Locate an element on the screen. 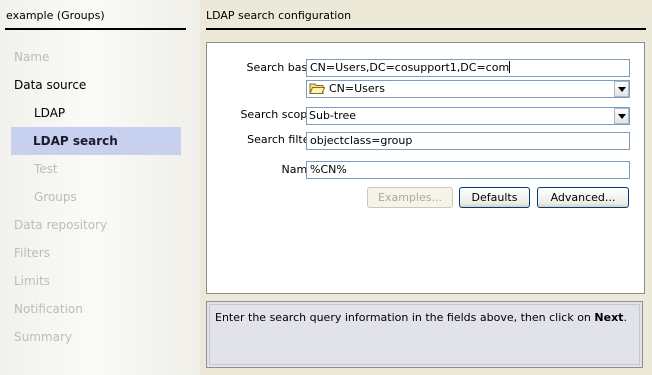  search-filter-input: objectclass=group is located at coordinates (468, 141).